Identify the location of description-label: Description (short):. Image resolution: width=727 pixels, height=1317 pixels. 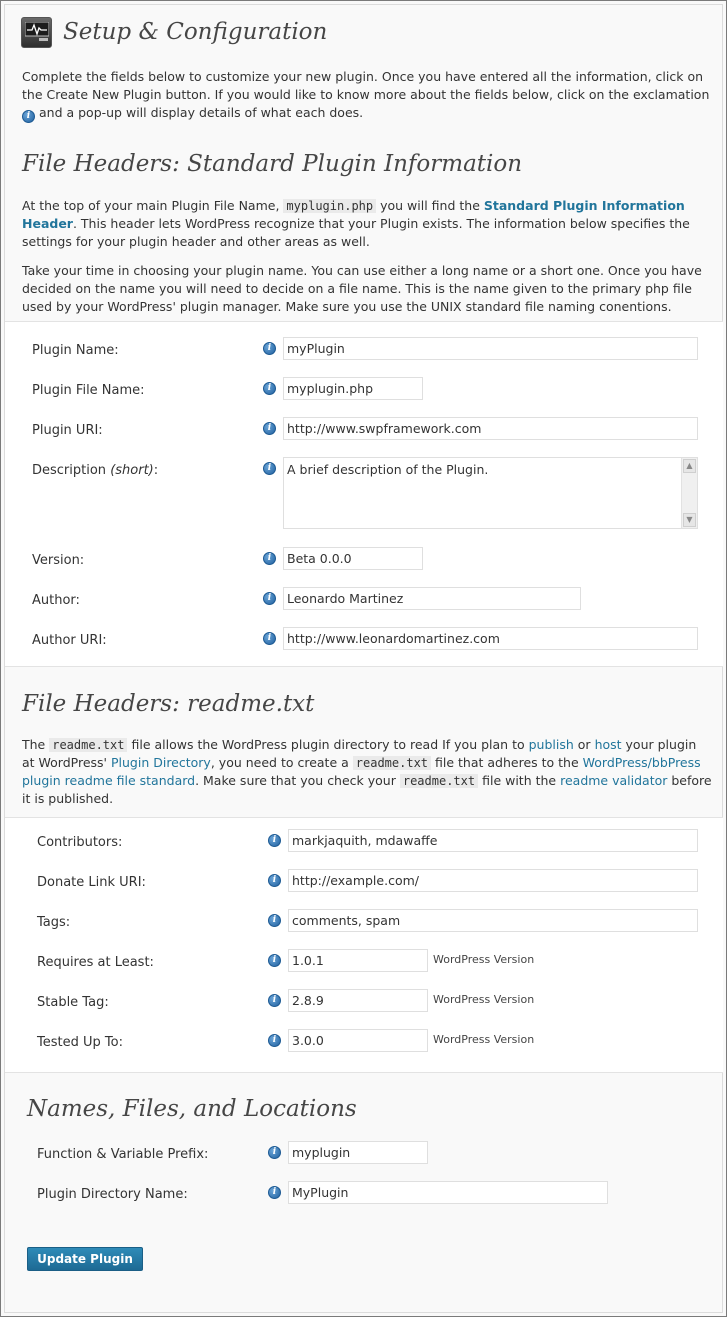
(95, 470).